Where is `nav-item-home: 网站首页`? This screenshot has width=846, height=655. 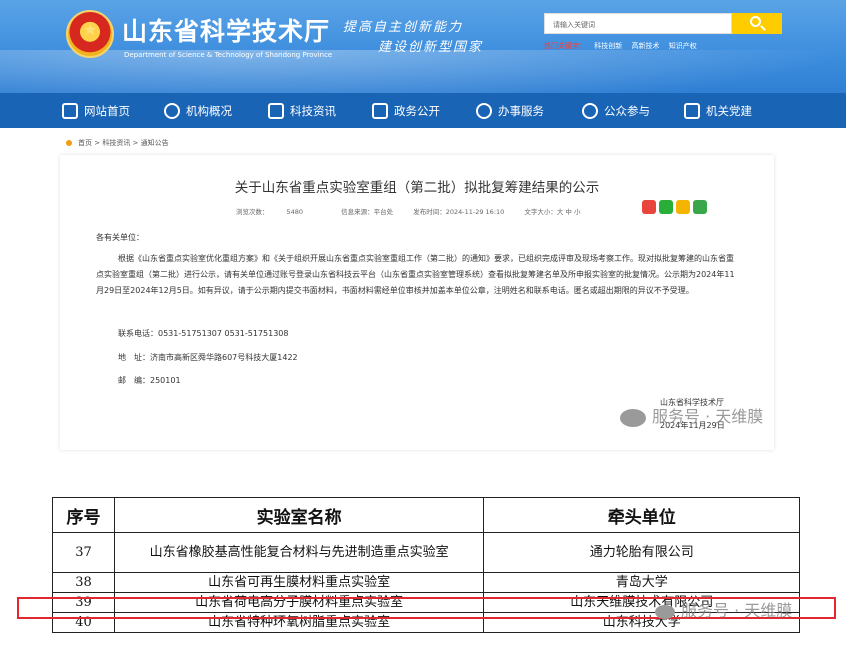 nav-item-home: 网站首页 is located at coordinates (96, 110).